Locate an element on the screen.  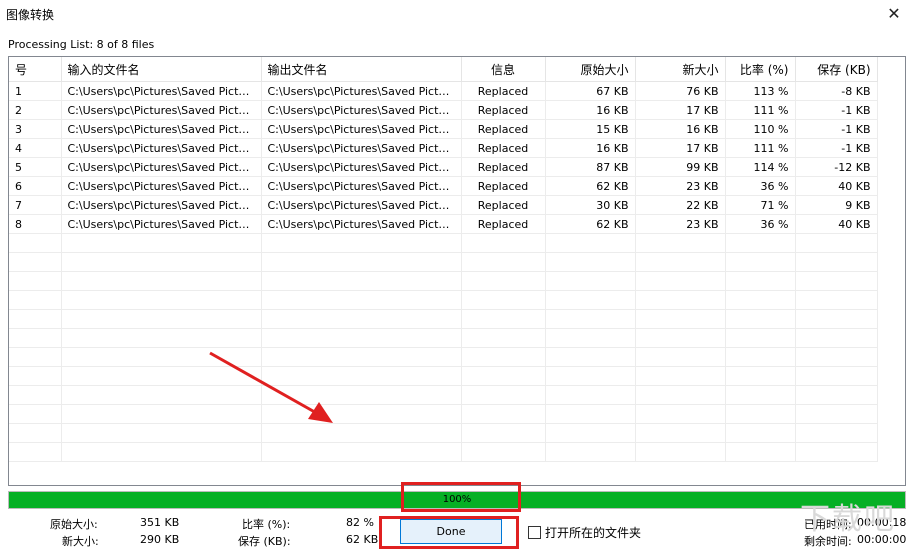
window-title: 图像转换 is located at coordinates (30, 15).